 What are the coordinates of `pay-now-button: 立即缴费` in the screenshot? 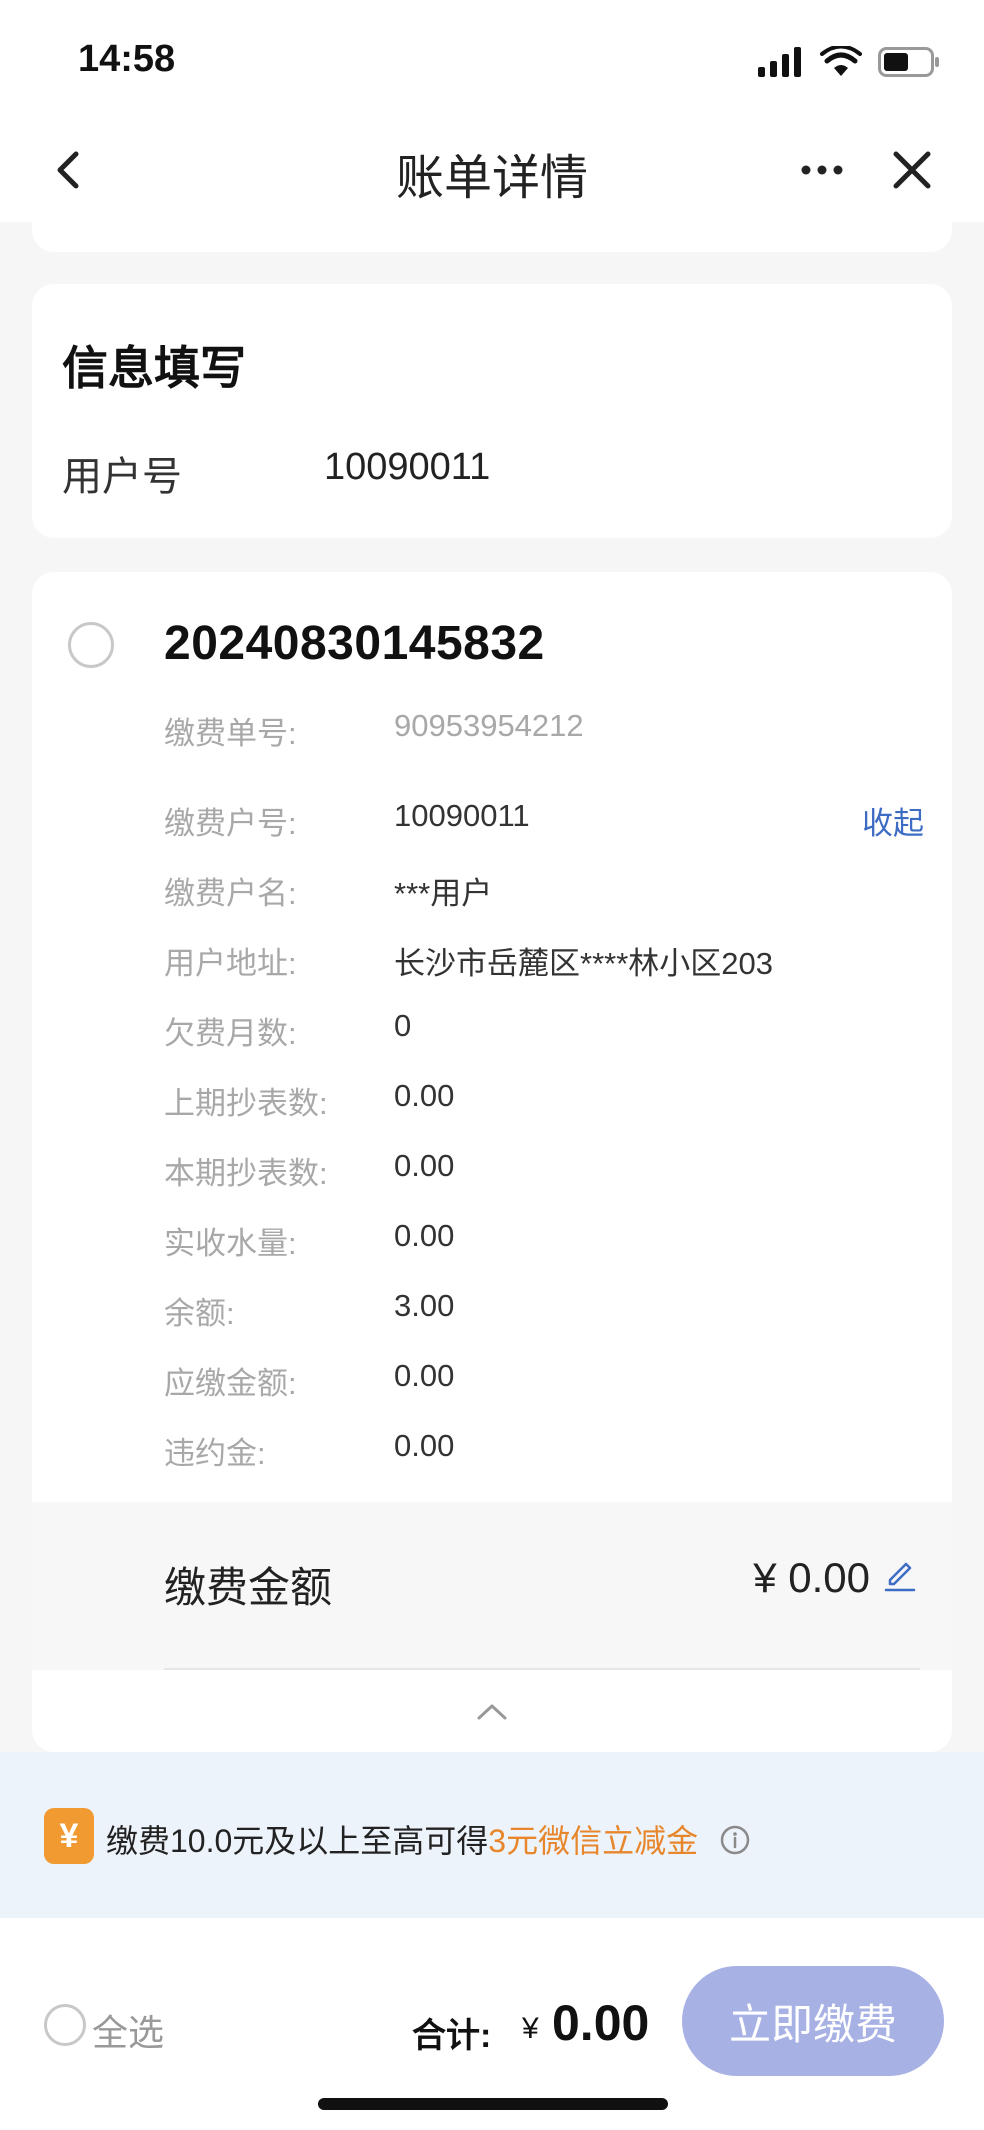 It's located at (813, 2021).